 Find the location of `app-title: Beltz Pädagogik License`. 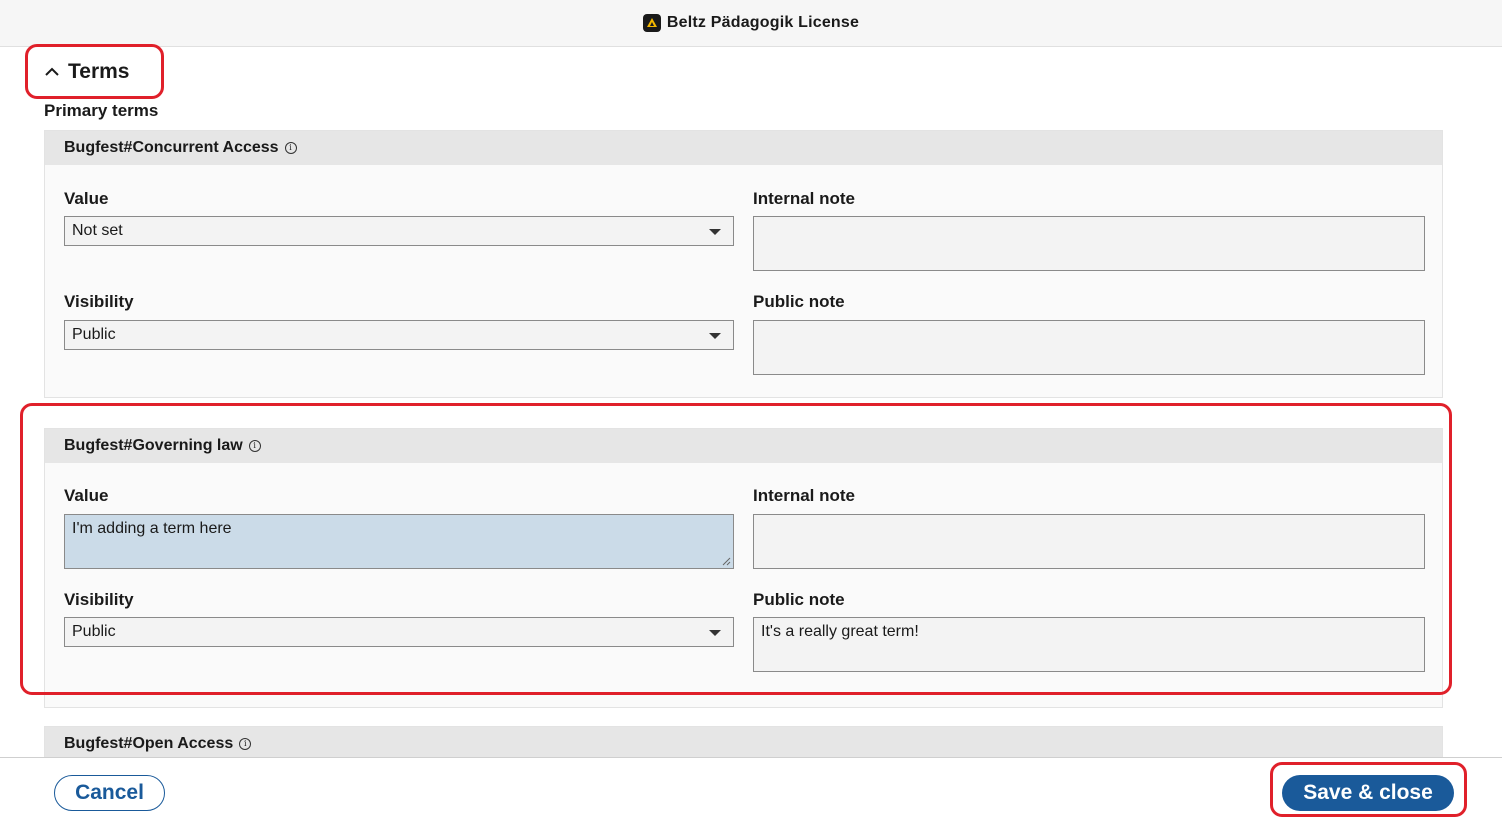

app-title: Beltz Pädagogik License is located at coordinates (751, 23).